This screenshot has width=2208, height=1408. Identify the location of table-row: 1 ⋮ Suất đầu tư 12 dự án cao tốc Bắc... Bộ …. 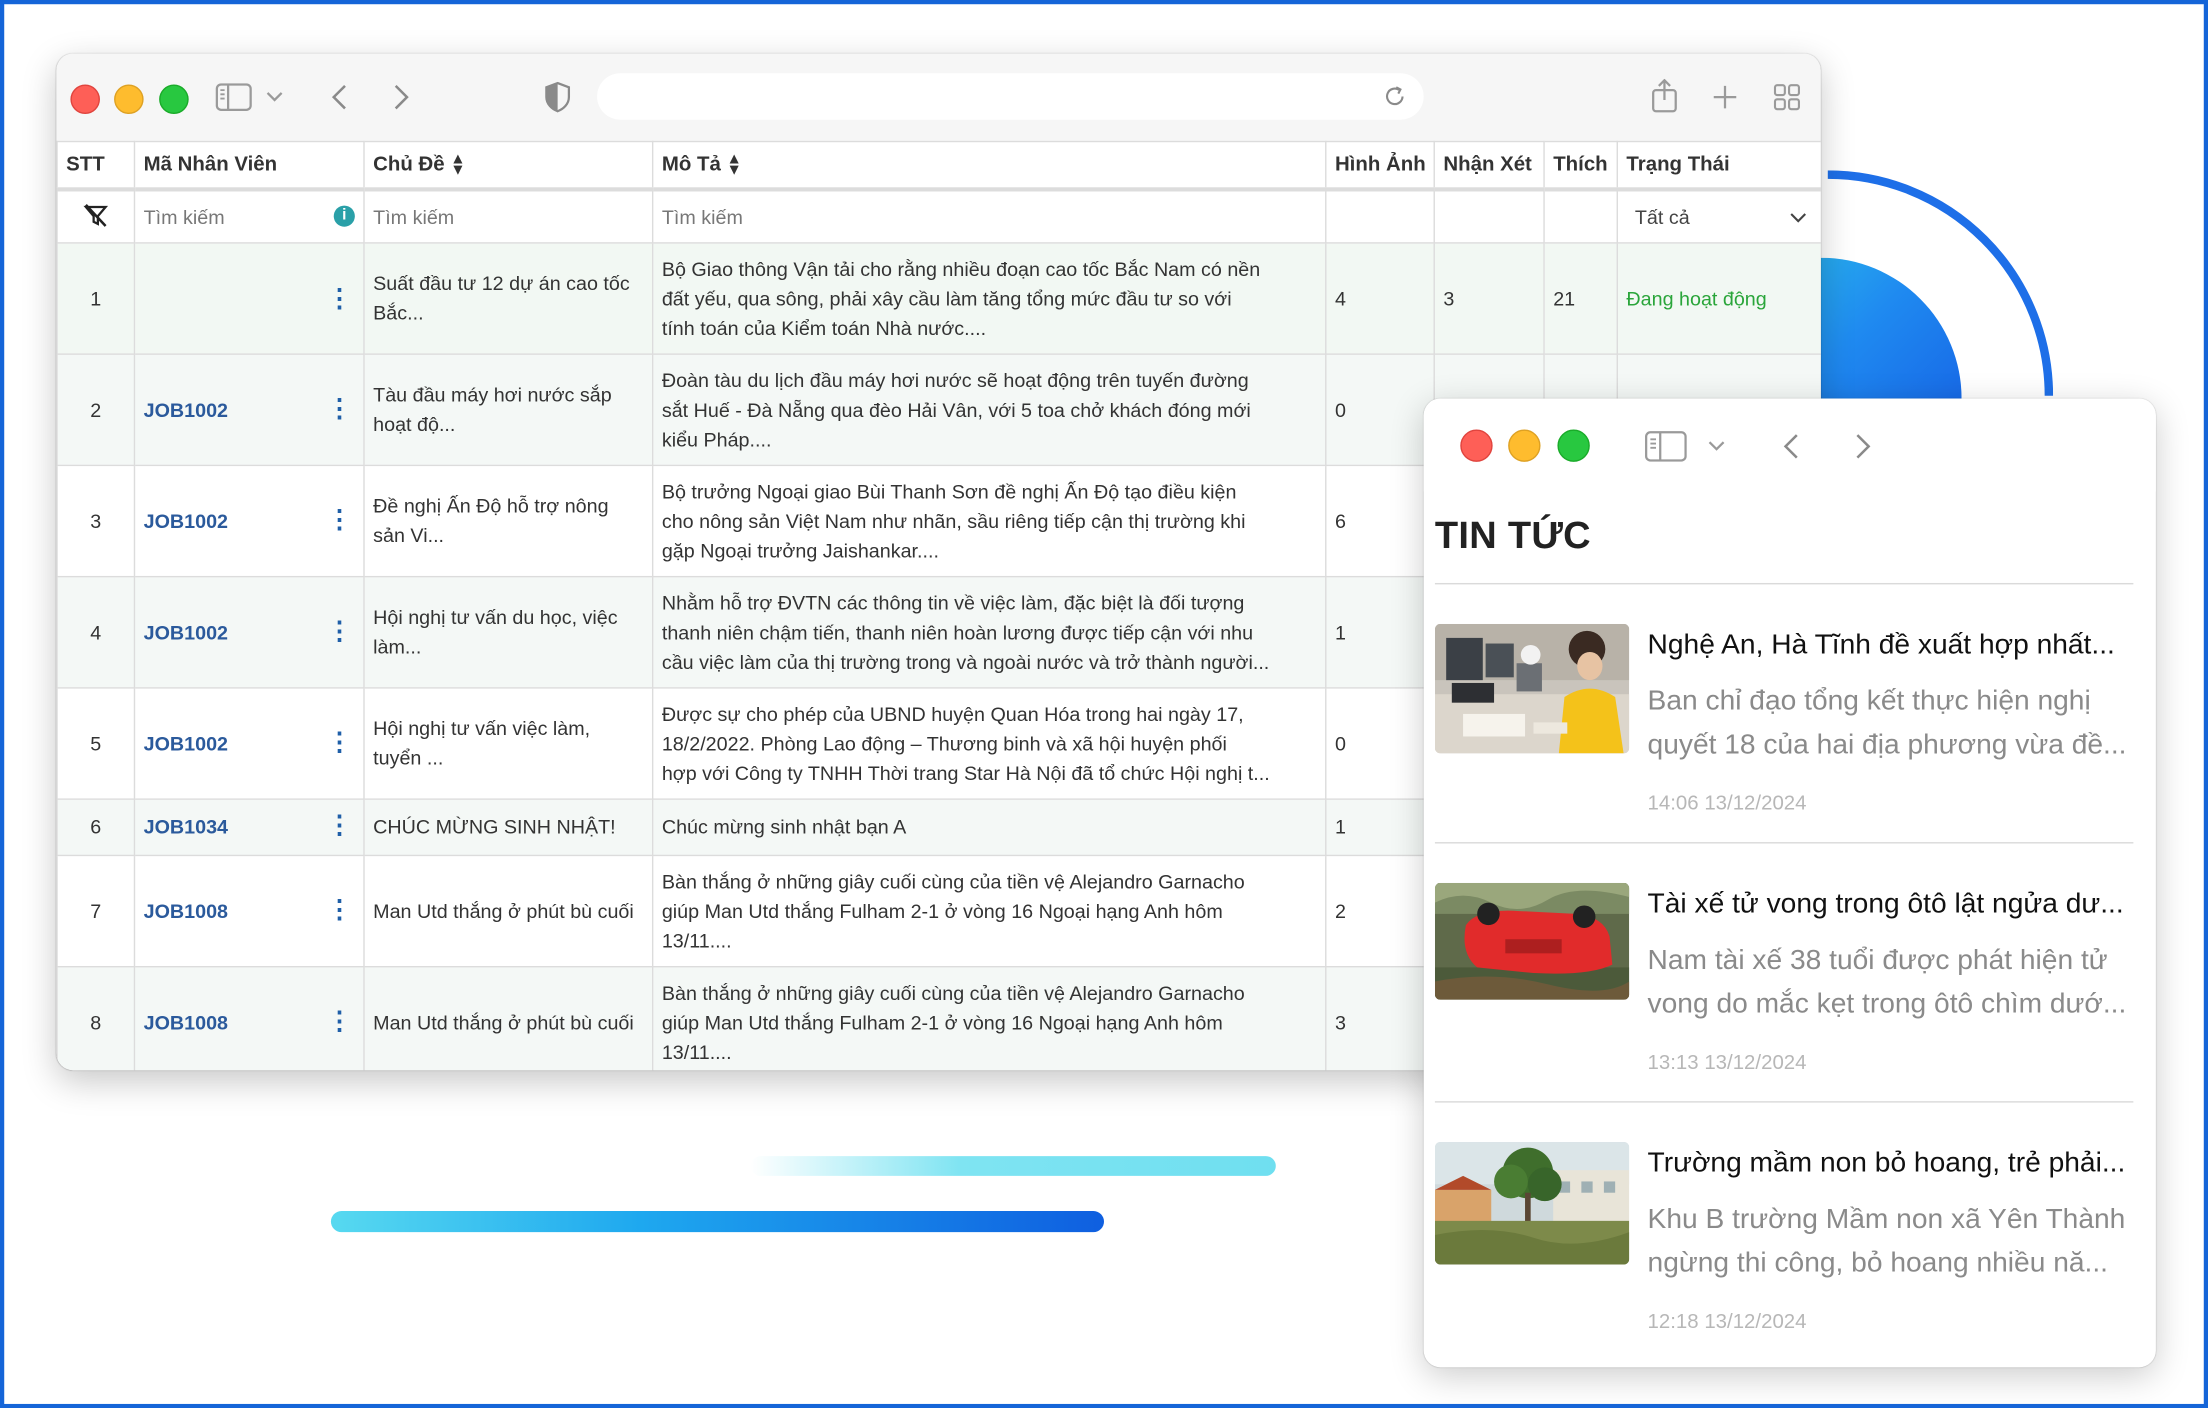
(938, 298).